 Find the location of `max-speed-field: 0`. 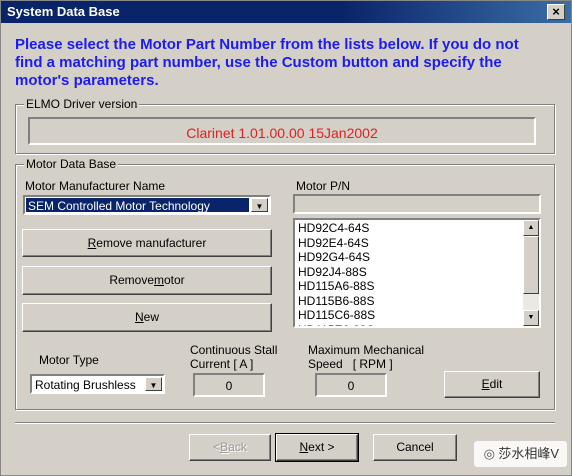

max-speed-field: 0 is located at coordinates (351, 385).